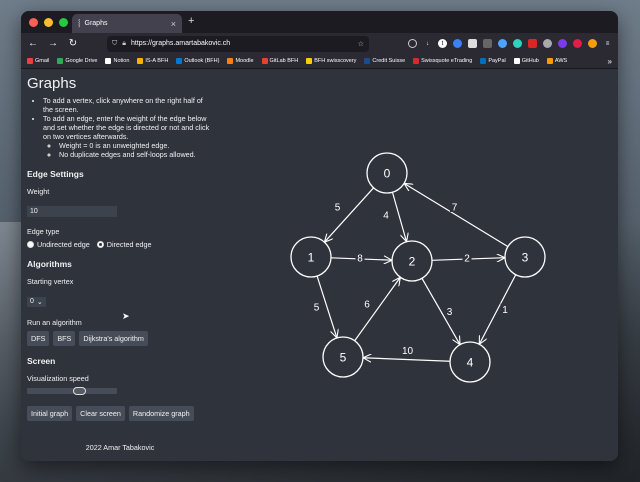 This screenshot has width=640, height=482. Describe the element at coordinates (136, 145) in the screenshot. I see `sub-instruction-weight: Weight = 0 is an unweighted edge.` at that location.